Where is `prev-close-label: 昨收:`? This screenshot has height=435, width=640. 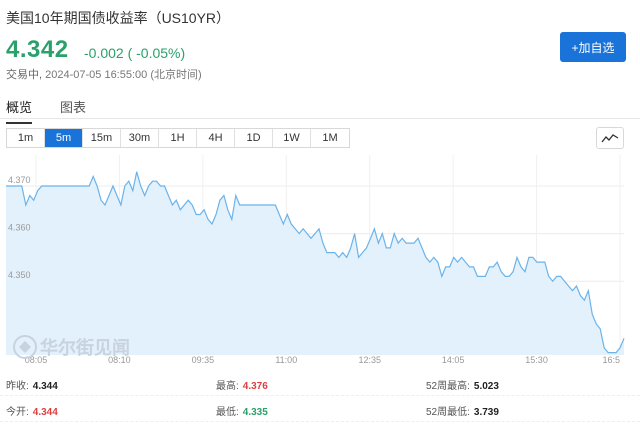 prev-close-label: 昨收: is located at coordinates (17, 386).